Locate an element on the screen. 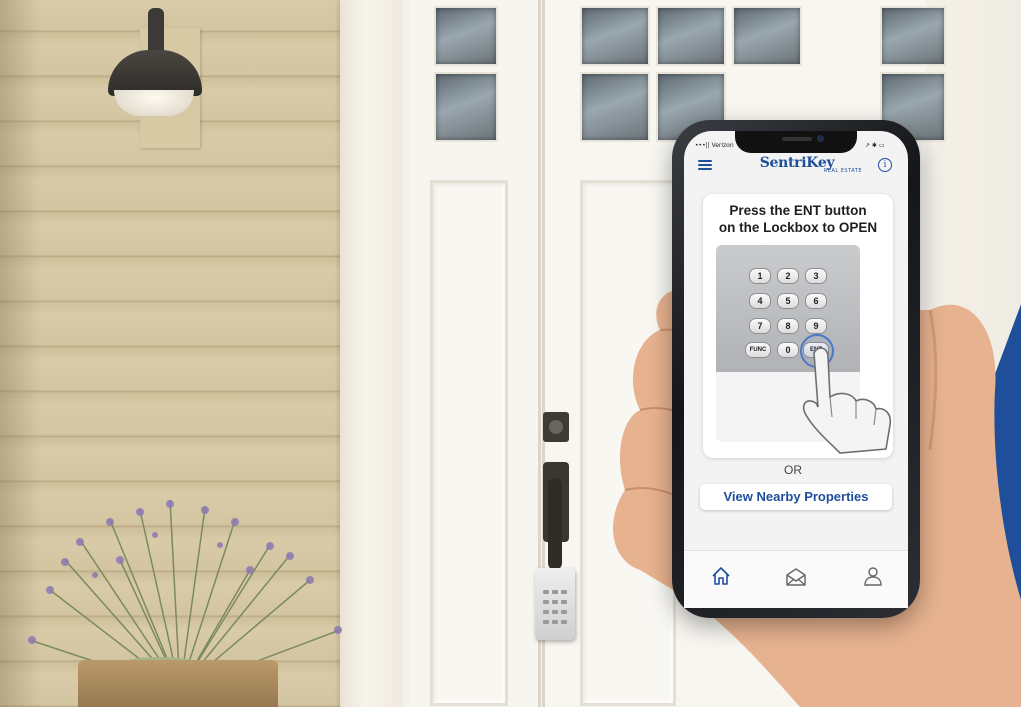 The height and width of the screenshot is (707, 1021). phone-camera is located at coordinates (820, 138).